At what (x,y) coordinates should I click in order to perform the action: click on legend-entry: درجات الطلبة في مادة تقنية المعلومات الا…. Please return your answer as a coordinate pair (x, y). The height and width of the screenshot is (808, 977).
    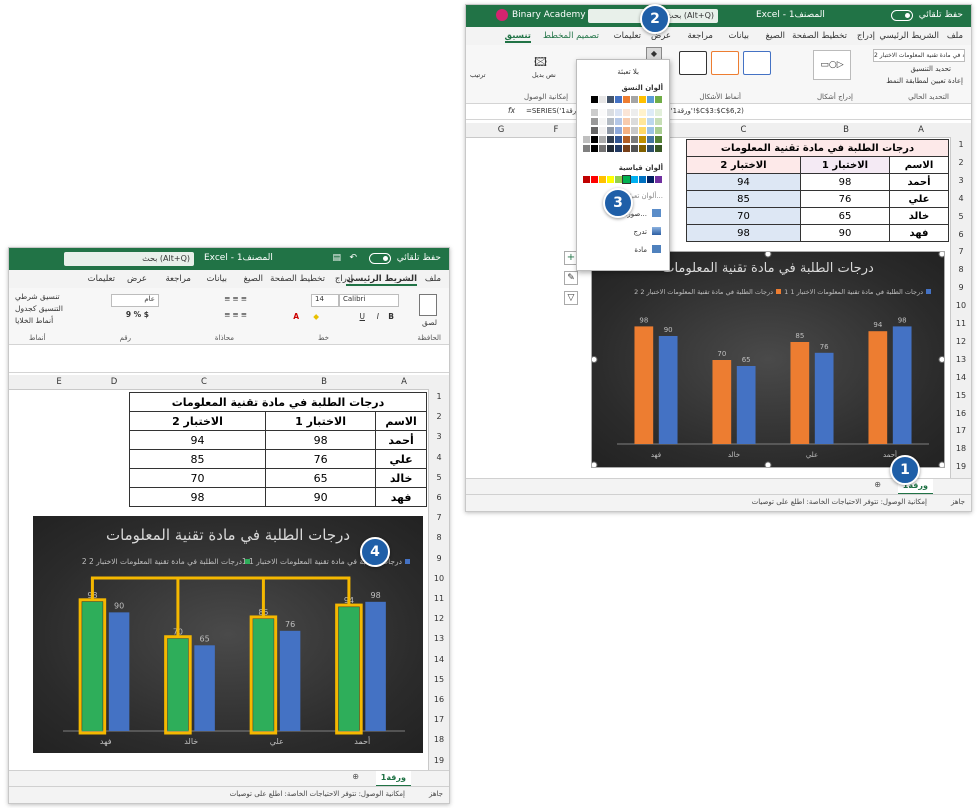
    Looking at the image, I should click on (162, 561).